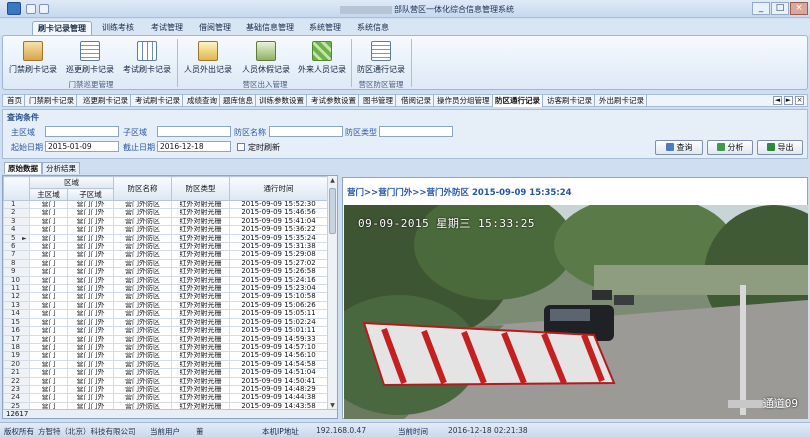  What do you see at coordinates (194, 131) in the screenshot?
I see `sub-area-input` at bounding box center [194, 131].